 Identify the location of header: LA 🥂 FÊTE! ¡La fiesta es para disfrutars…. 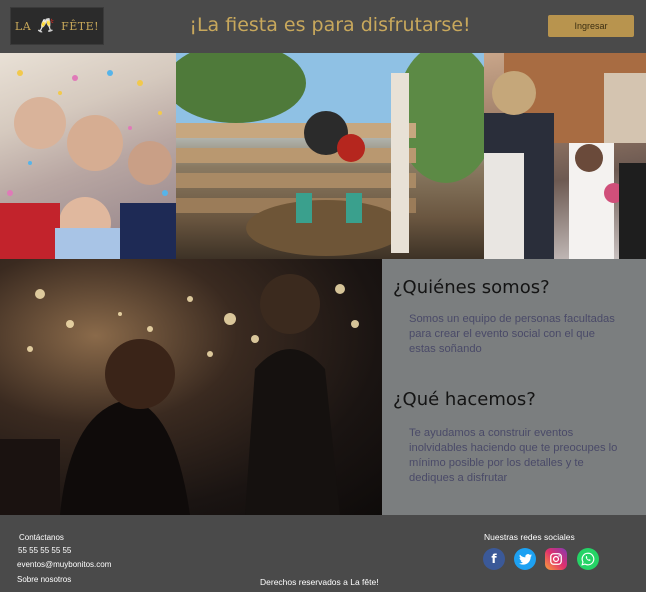
(323, 26).